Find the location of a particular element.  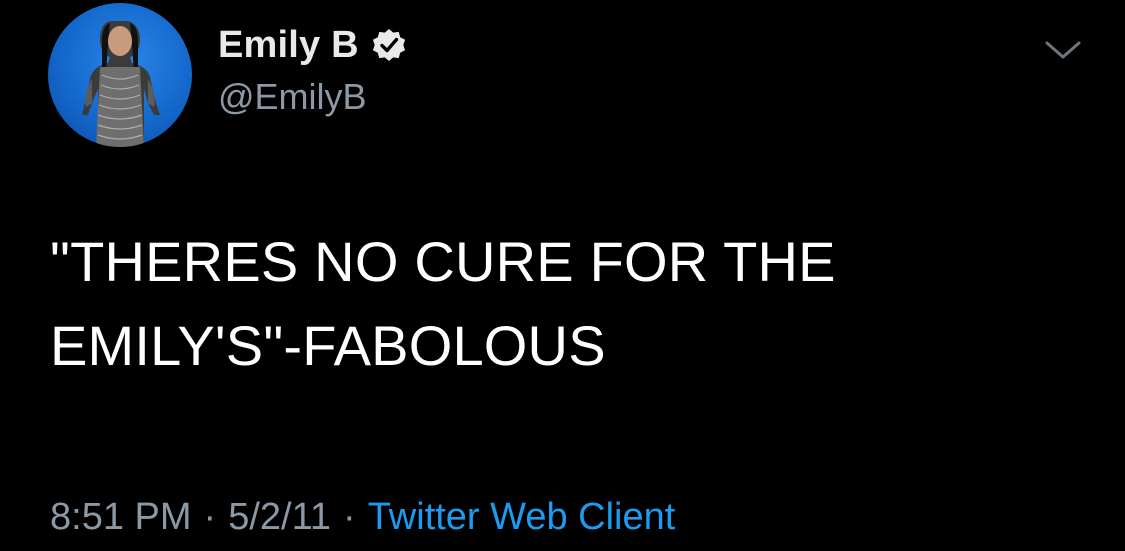

author-name-row: Emily B is located at coordinates (313, 45).